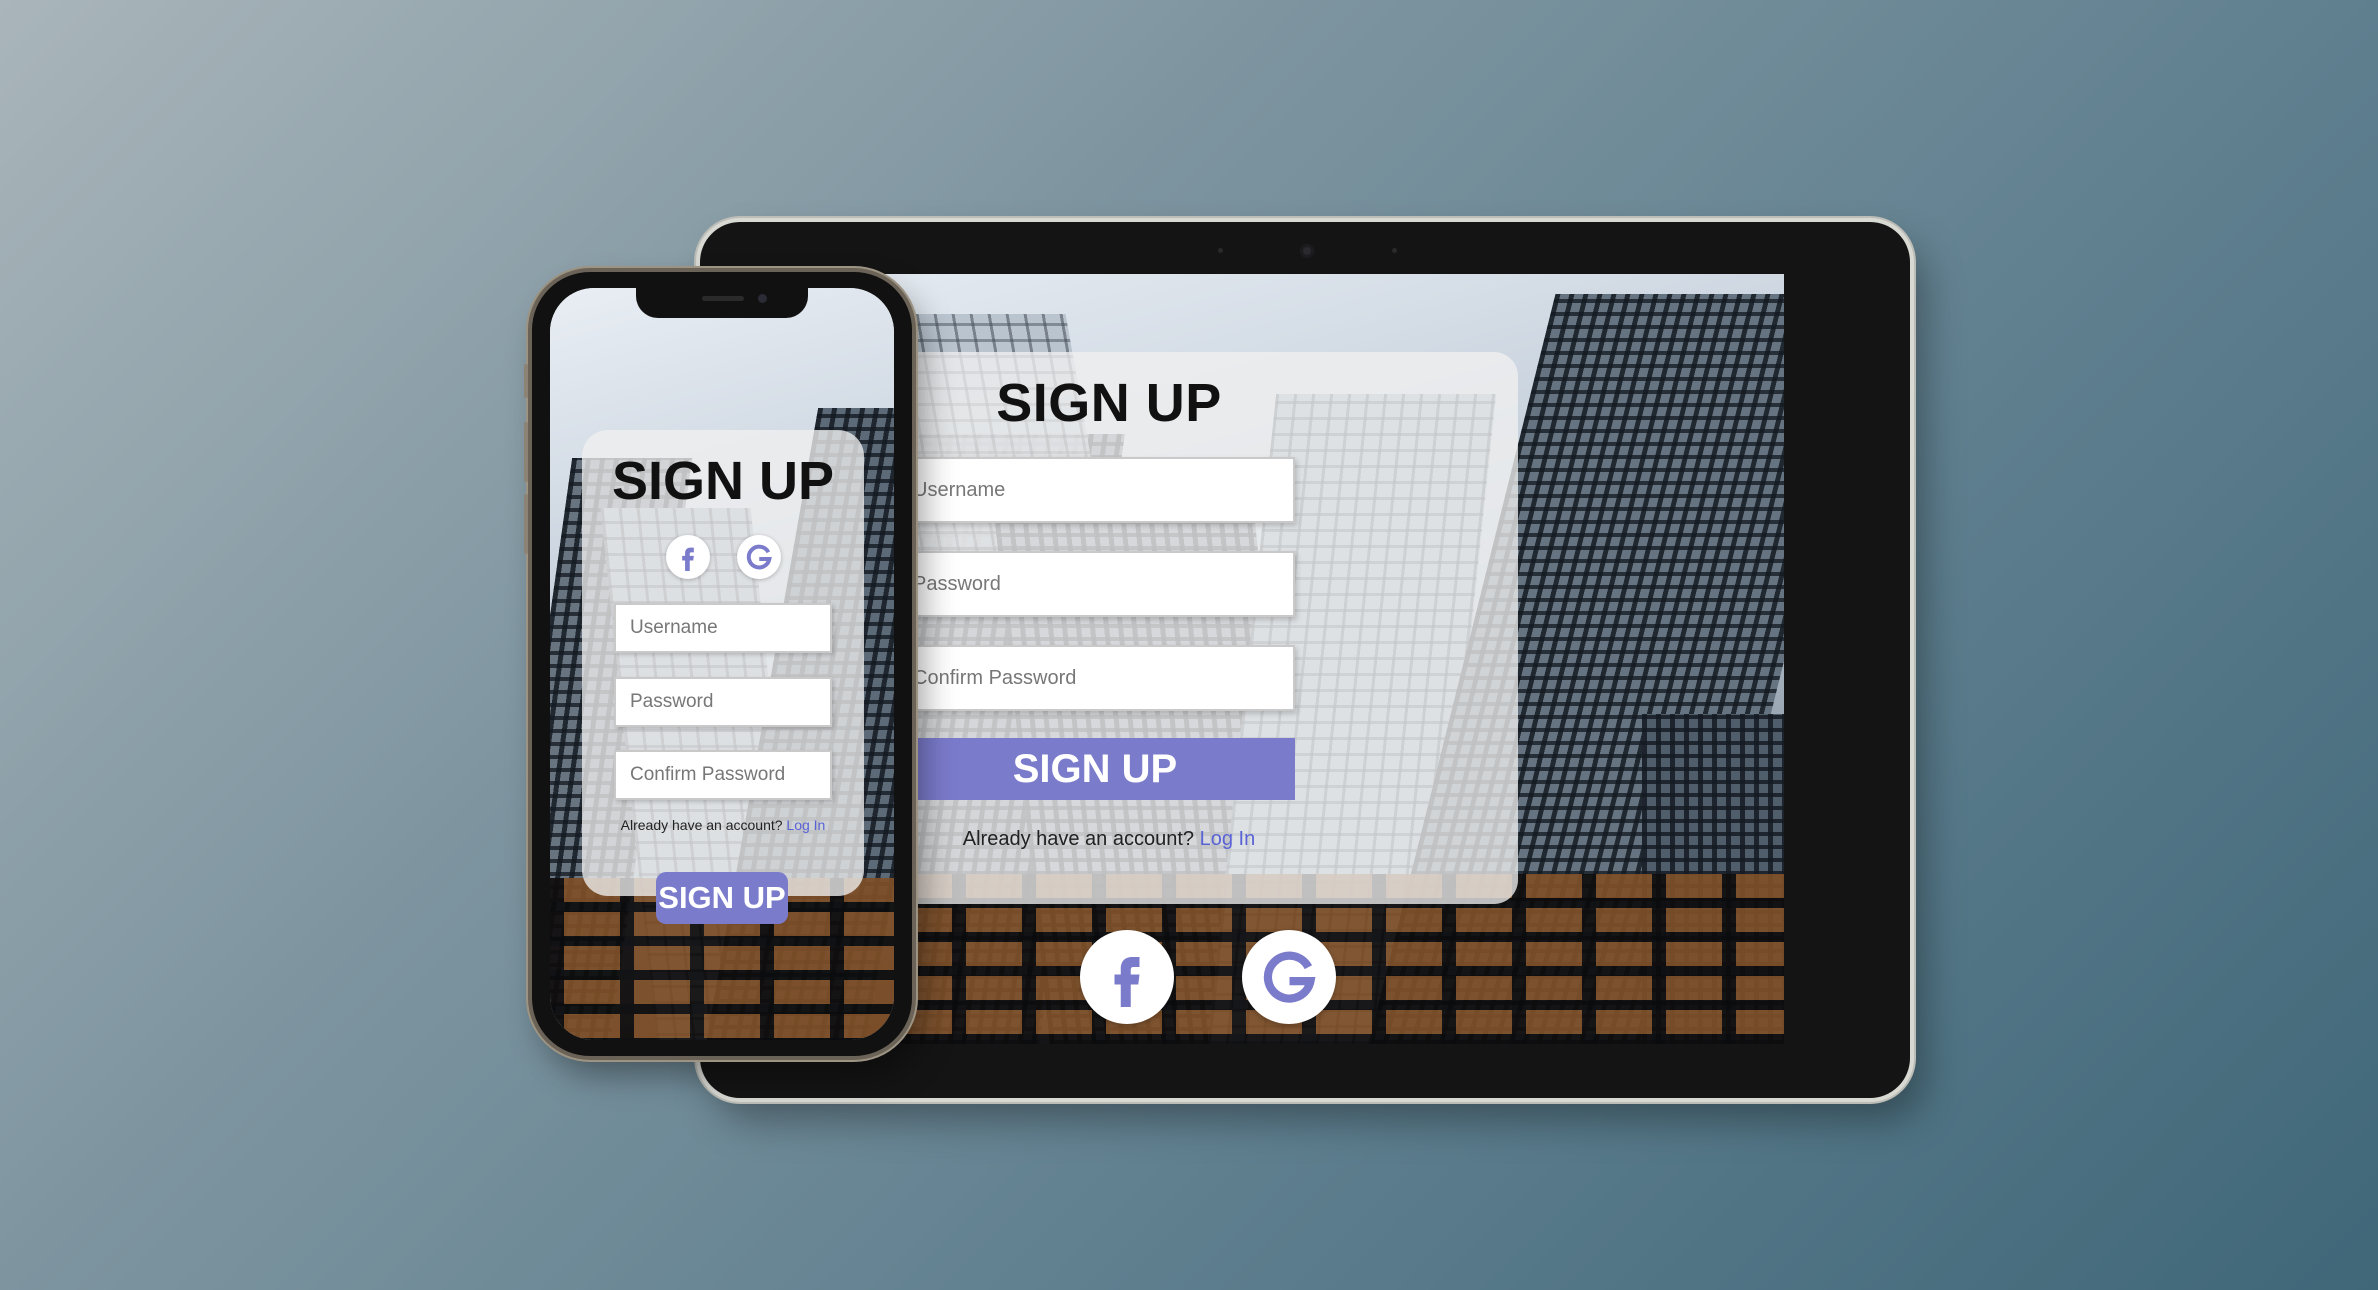 This screenshot has height=1290, width=2378. I want to click on phone-camera, so click(762, 298).